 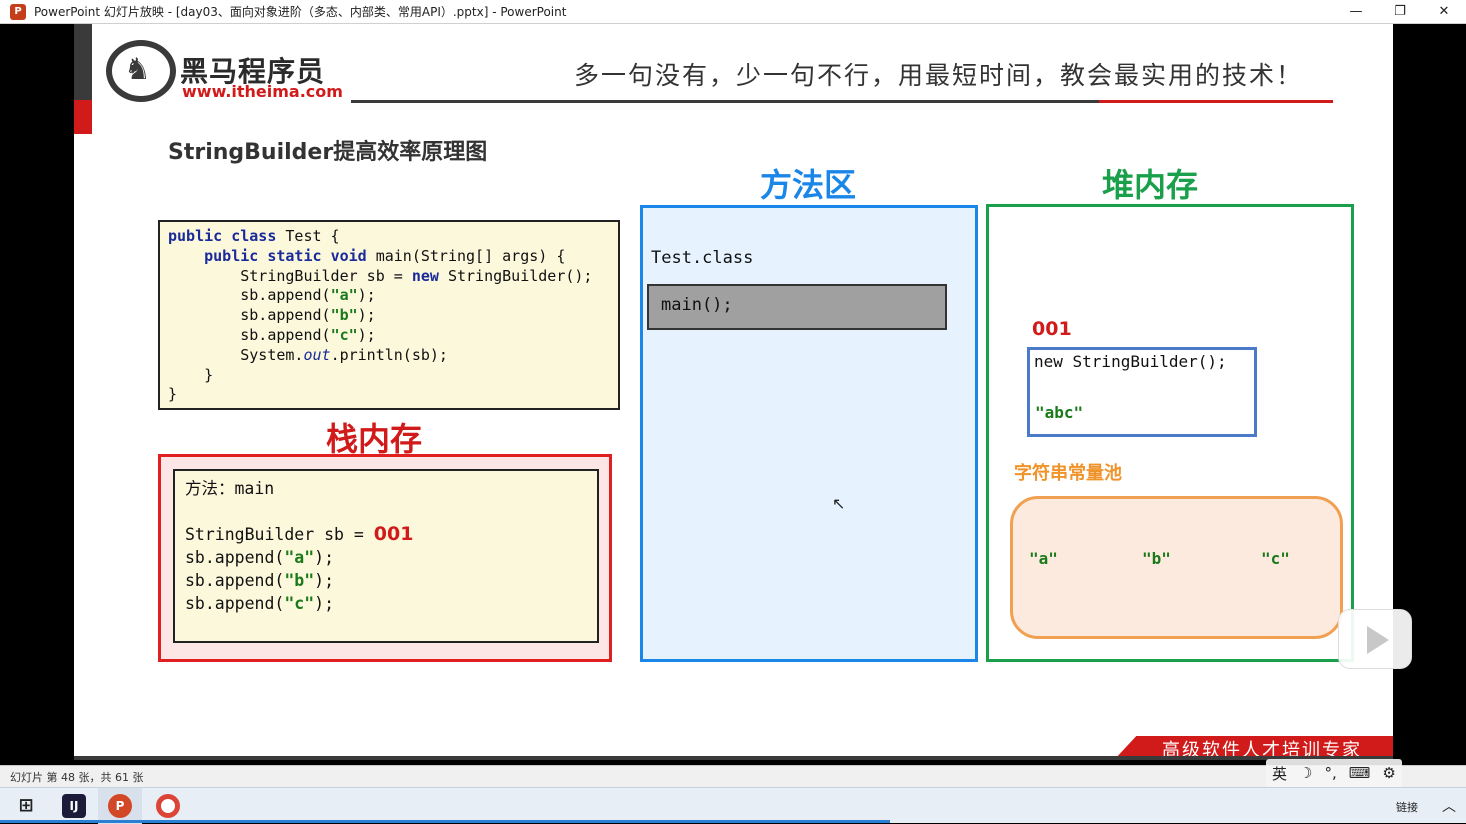 What do you see at coordinates (74, 806) in the screenshot?
I see `intellij-idea-icon: IJ` at bounding box center [74, 806].